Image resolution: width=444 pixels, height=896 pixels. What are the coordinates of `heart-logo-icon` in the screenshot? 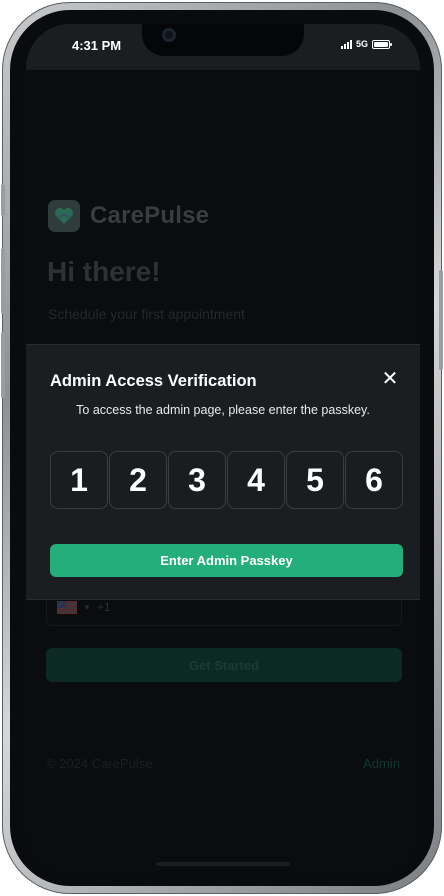 It's located at (64, 216).